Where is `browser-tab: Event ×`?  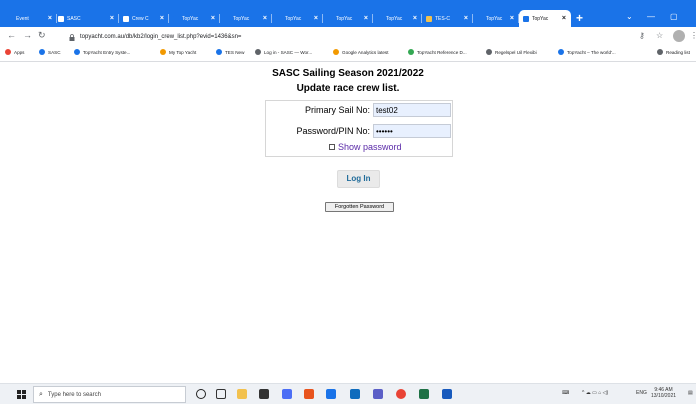
browser-tab: Event × is located at coordinates (30, 18).